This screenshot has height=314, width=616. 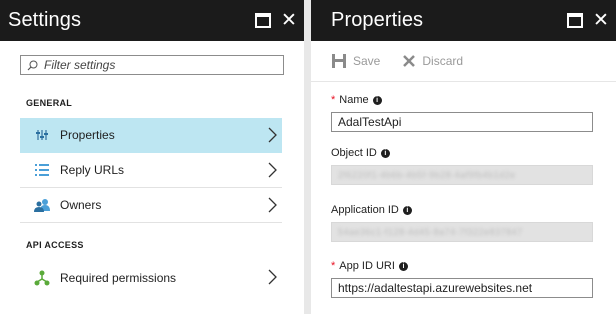 I want to click on sidebar-item-reply-urls: Reply URLs, so click(x=151, y=170).